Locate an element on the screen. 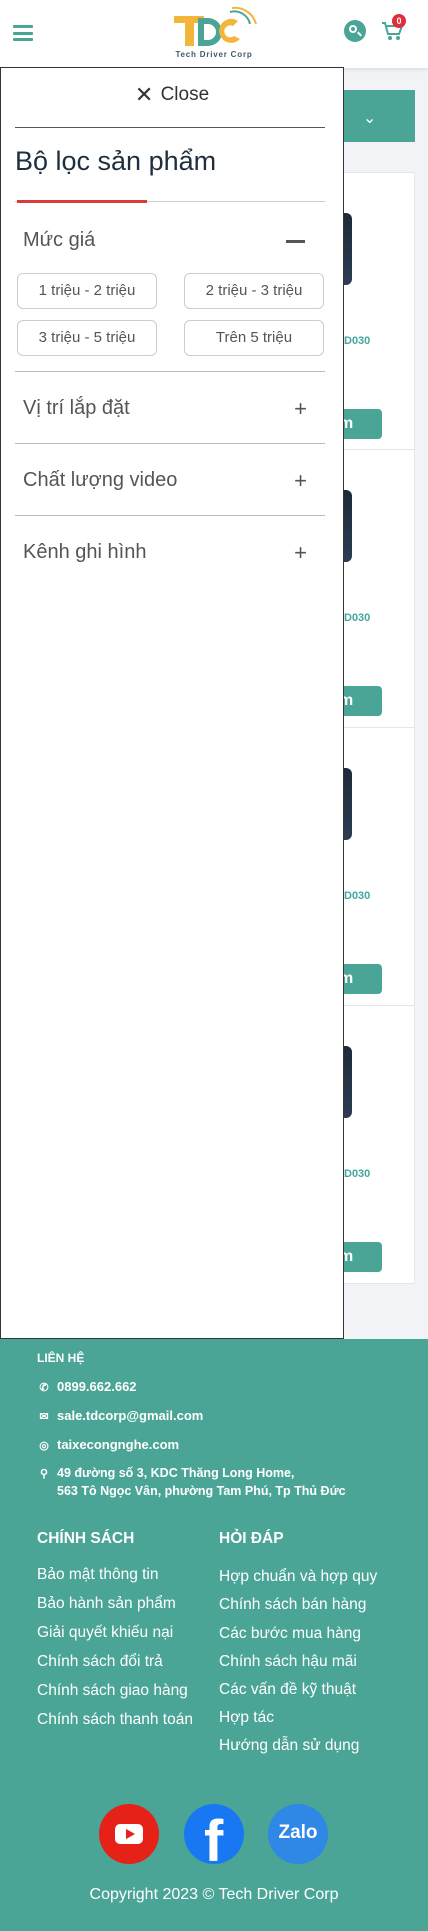 This screenshot has height=1931, width=428. faq-link: Các vấn đề kỹ thuật is located at coordinates (287, 1690).